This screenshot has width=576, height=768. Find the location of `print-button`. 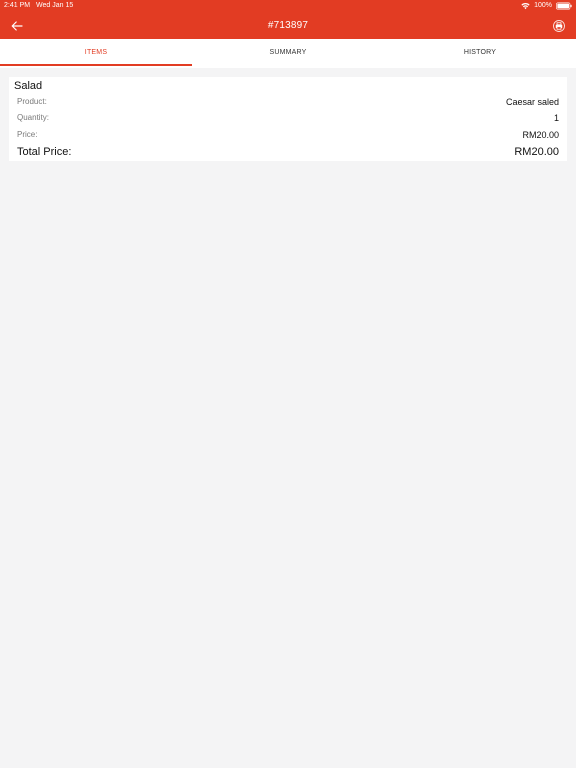

print-button is located at coordinates (559, 26).